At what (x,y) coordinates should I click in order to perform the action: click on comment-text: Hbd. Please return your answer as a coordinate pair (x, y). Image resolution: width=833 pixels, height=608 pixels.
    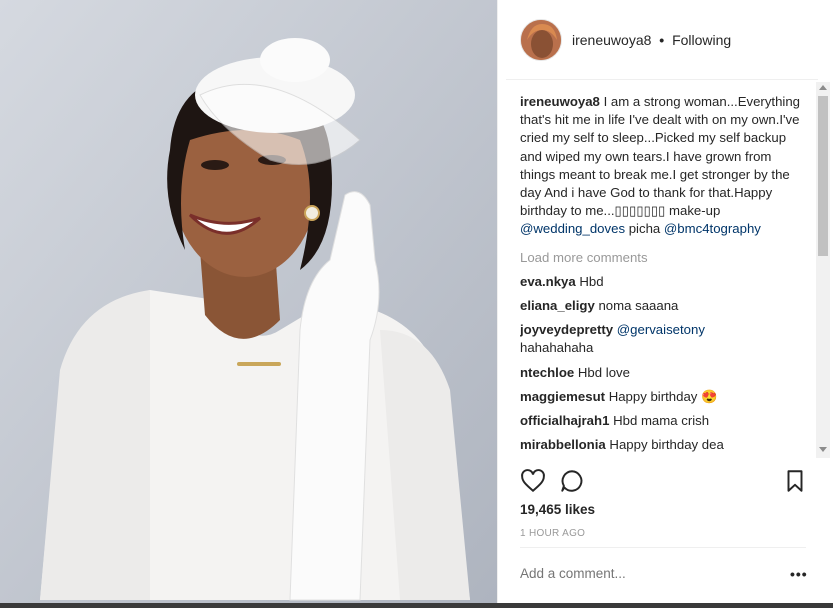
    Looking at the image, I should click on (591, 281).